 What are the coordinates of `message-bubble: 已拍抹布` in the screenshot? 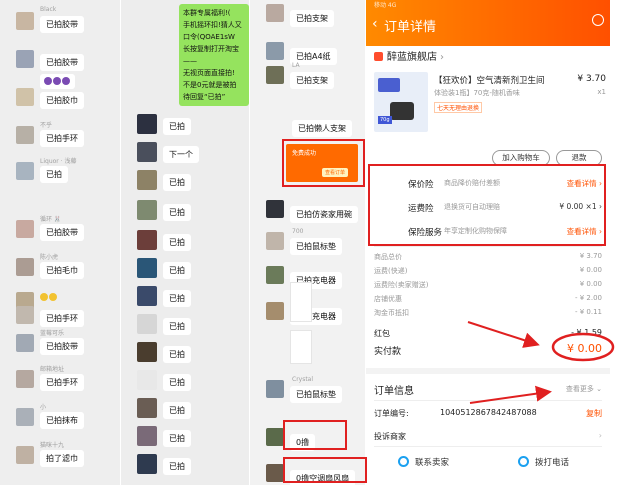 It's located at (62, 420).